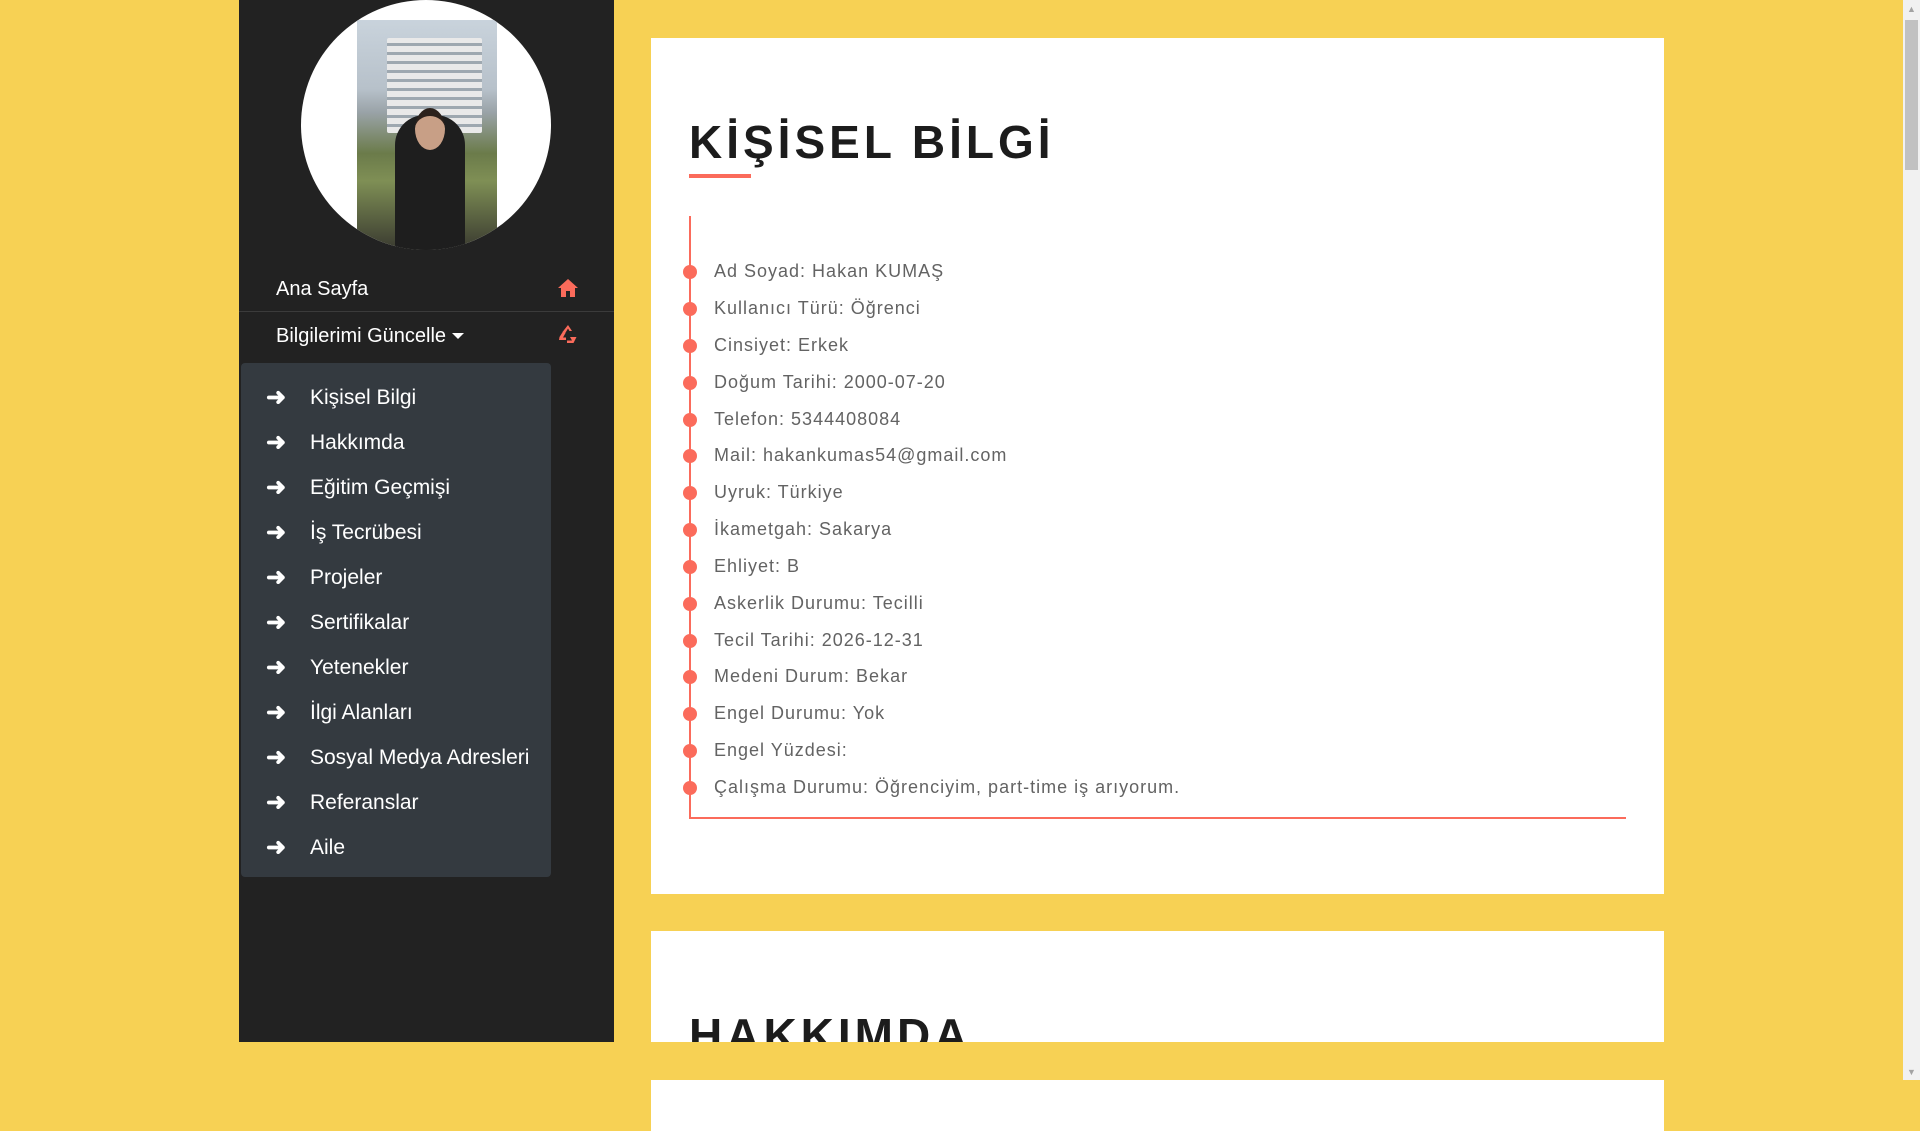 Image resolution: width=1920 pixels, height=1131 pixels. What do you see at coordinates (872, 142) in the screenshot?
I see `personal-info-title: KİŞİSEL BİLGİ` at bounding box center [872, 142].